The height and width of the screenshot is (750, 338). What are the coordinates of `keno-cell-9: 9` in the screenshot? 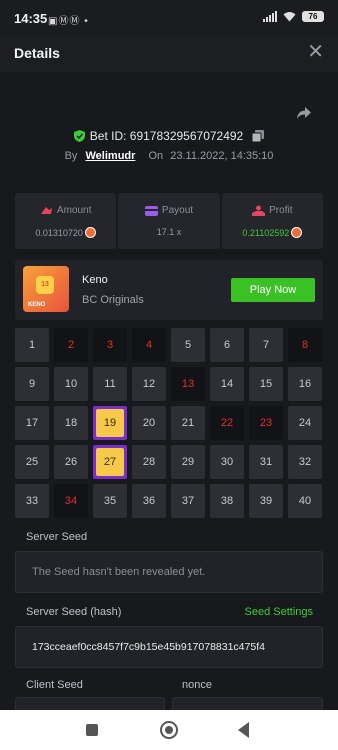 It's located at (32, 384).